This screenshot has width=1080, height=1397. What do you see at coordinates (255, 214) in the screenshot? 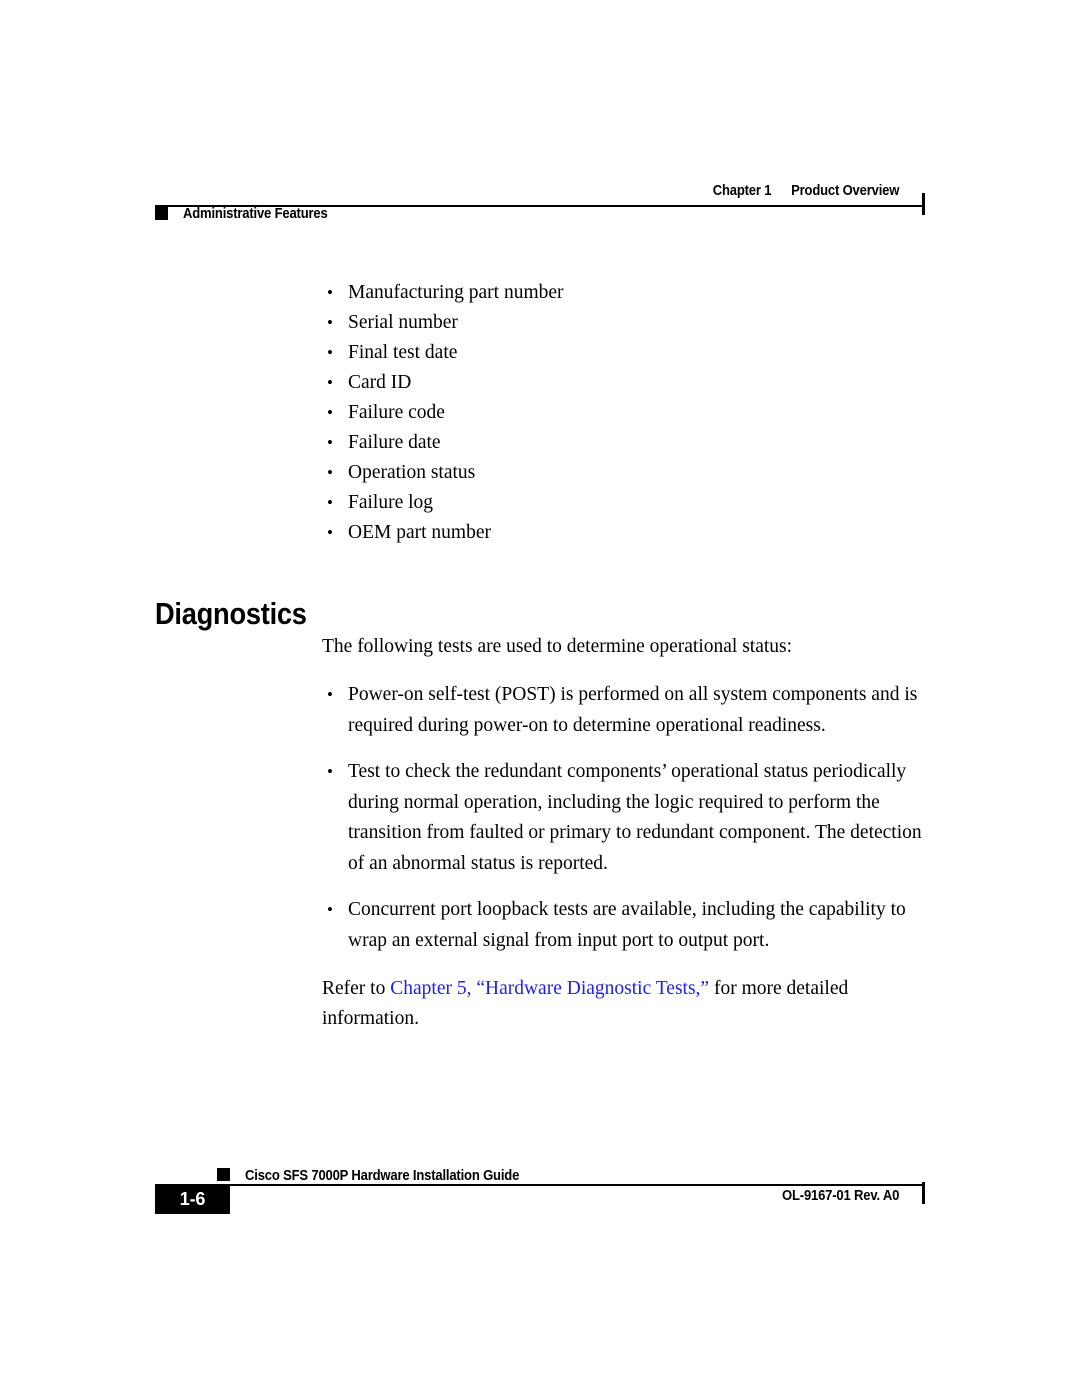
I see `header-section-label: Administrative Features` at bounding box center [255, 214].